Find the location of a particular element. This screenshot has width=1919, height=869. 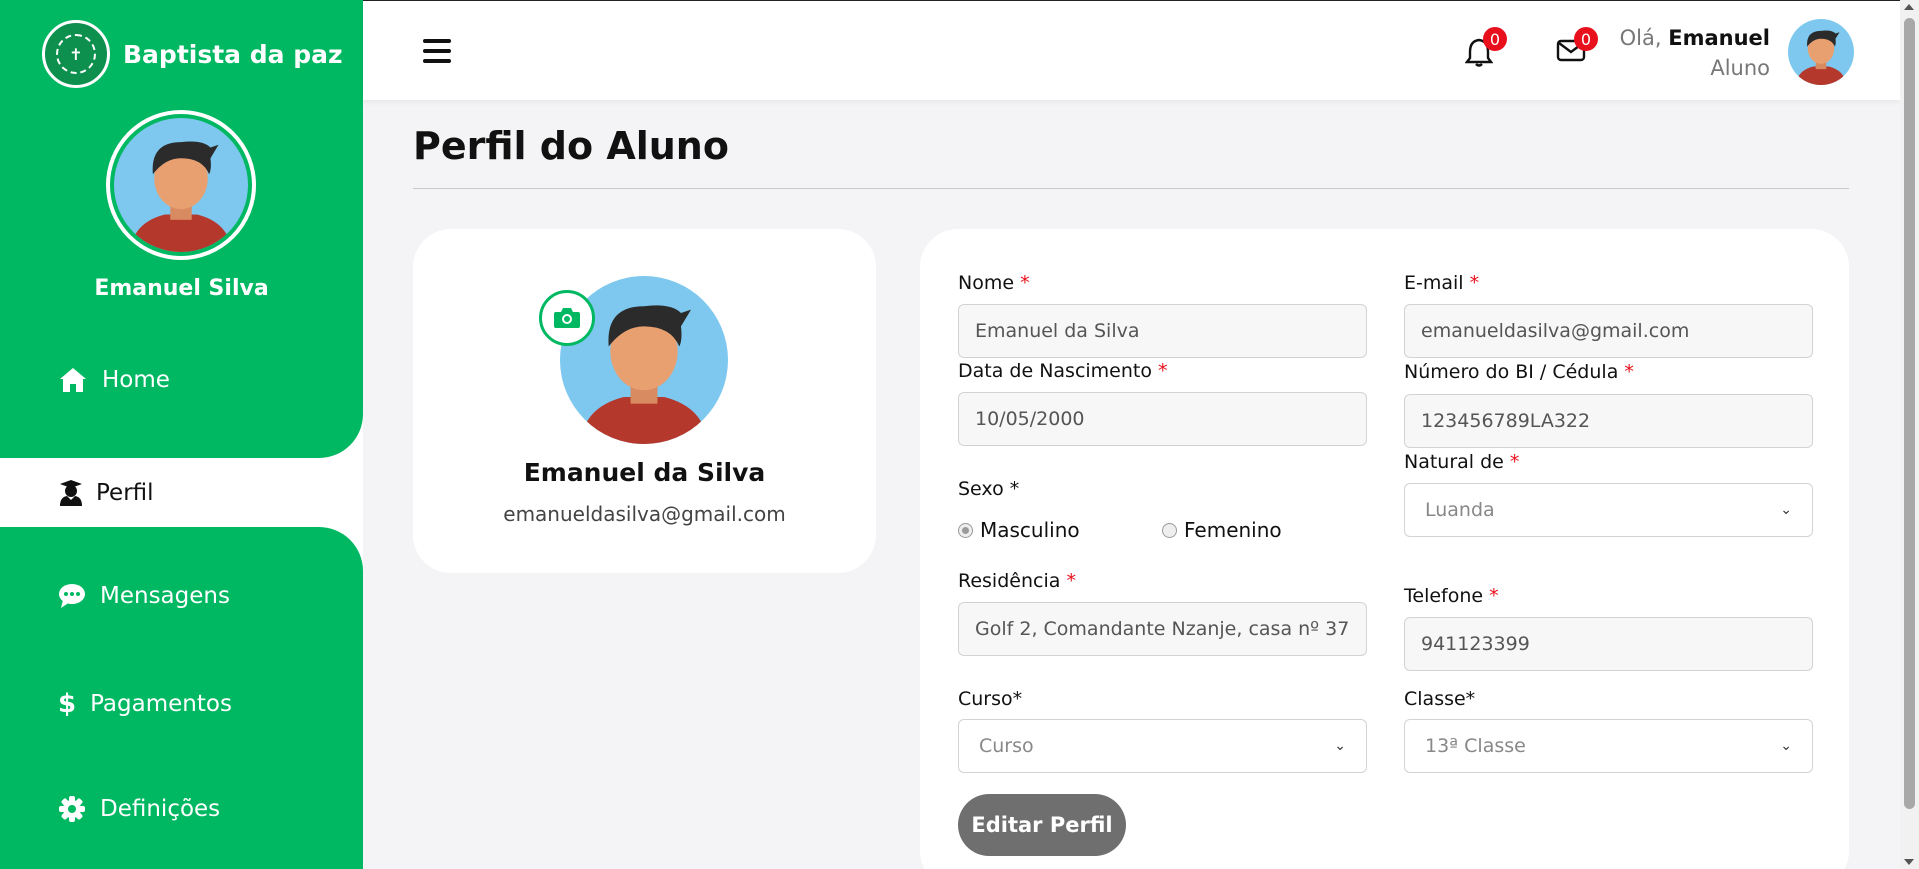

messages-button: 0 is located at coordinates (1577, 47).